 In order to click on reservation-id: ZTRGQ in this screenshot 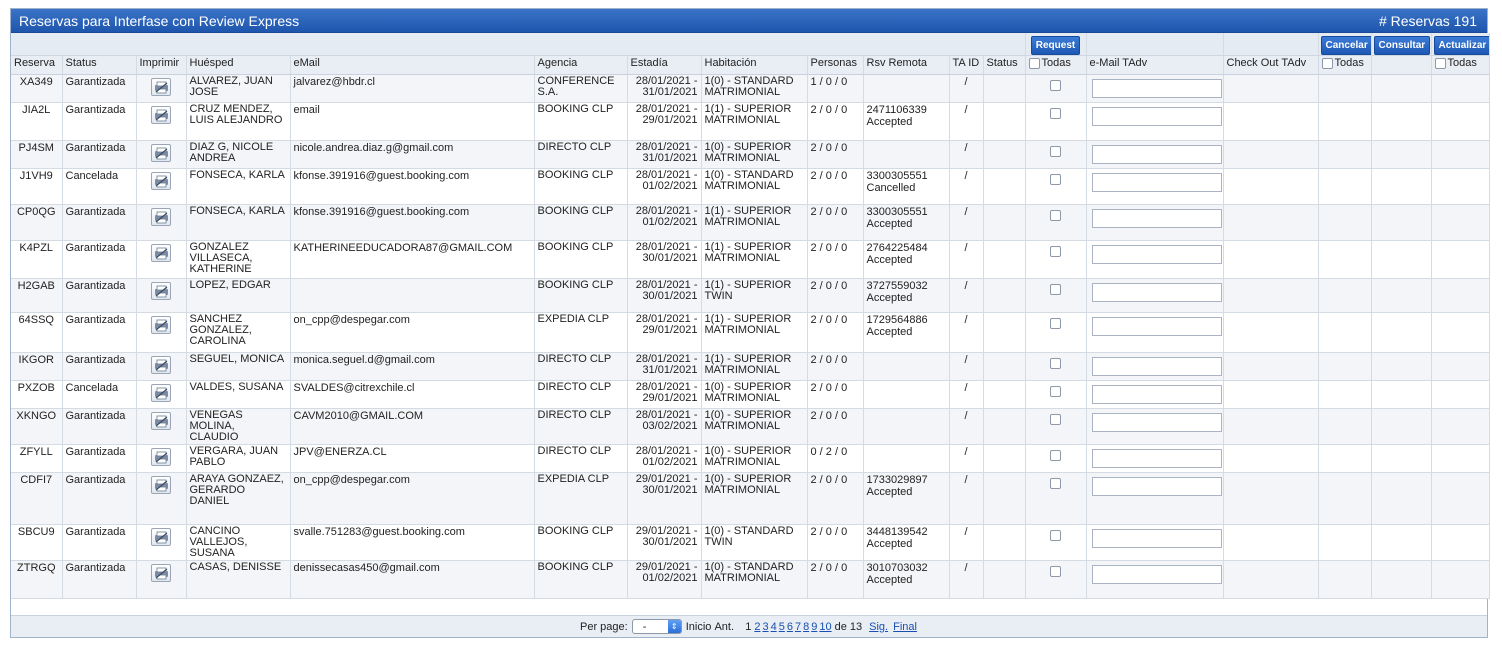, I will do `click(37, 579)`.